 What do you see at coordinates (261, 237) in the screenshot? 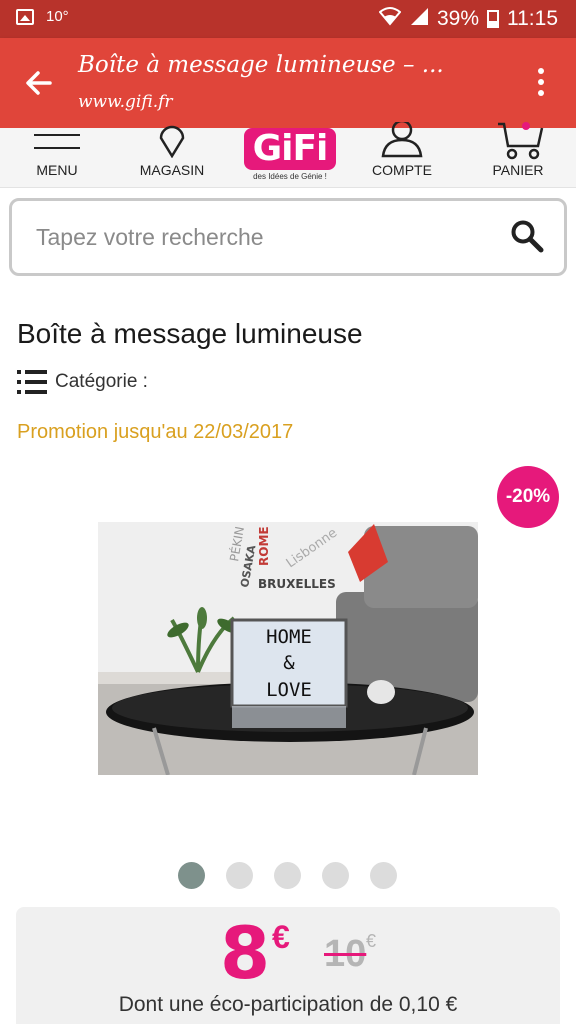
I see `search-input` at bounding box center [261, 237].